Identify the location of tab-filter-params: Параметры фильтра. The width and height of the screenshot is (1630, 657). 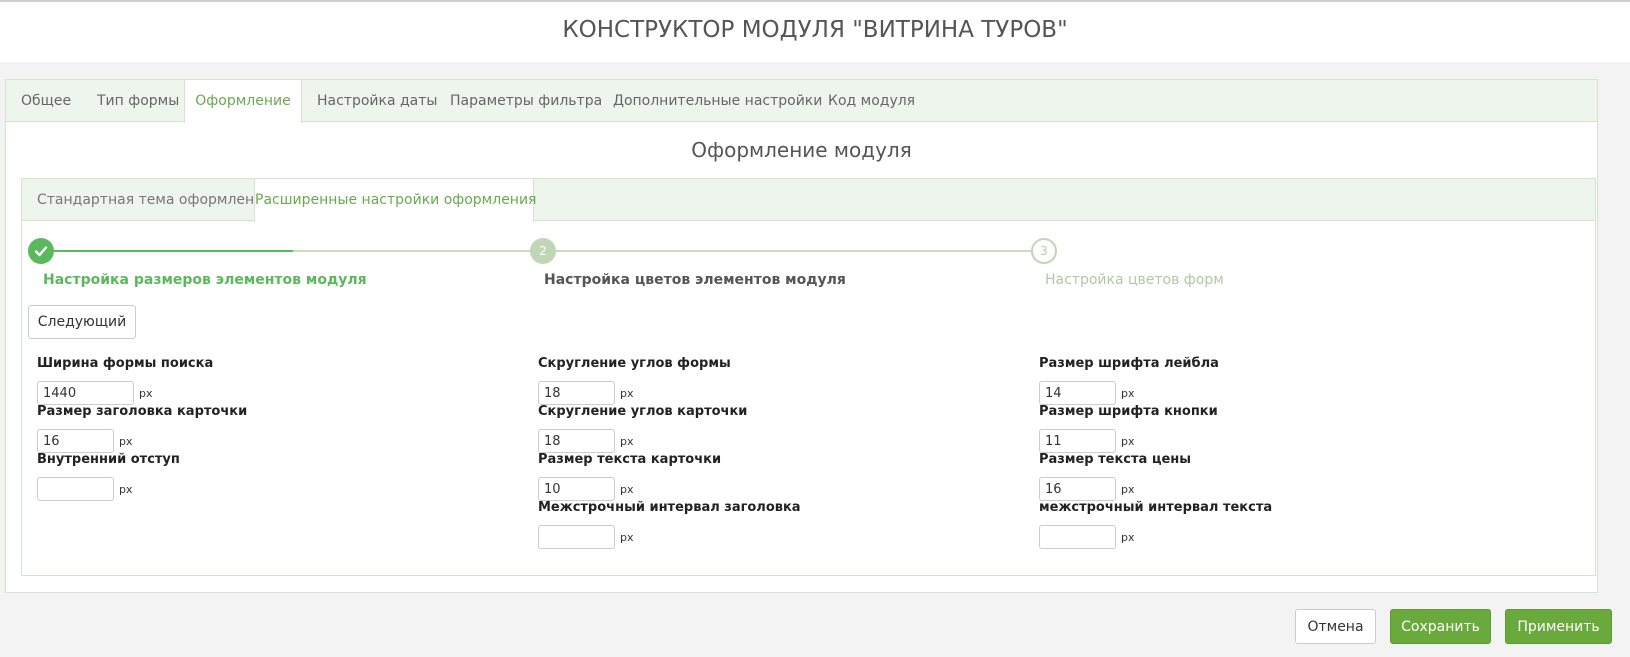
(526, 101).